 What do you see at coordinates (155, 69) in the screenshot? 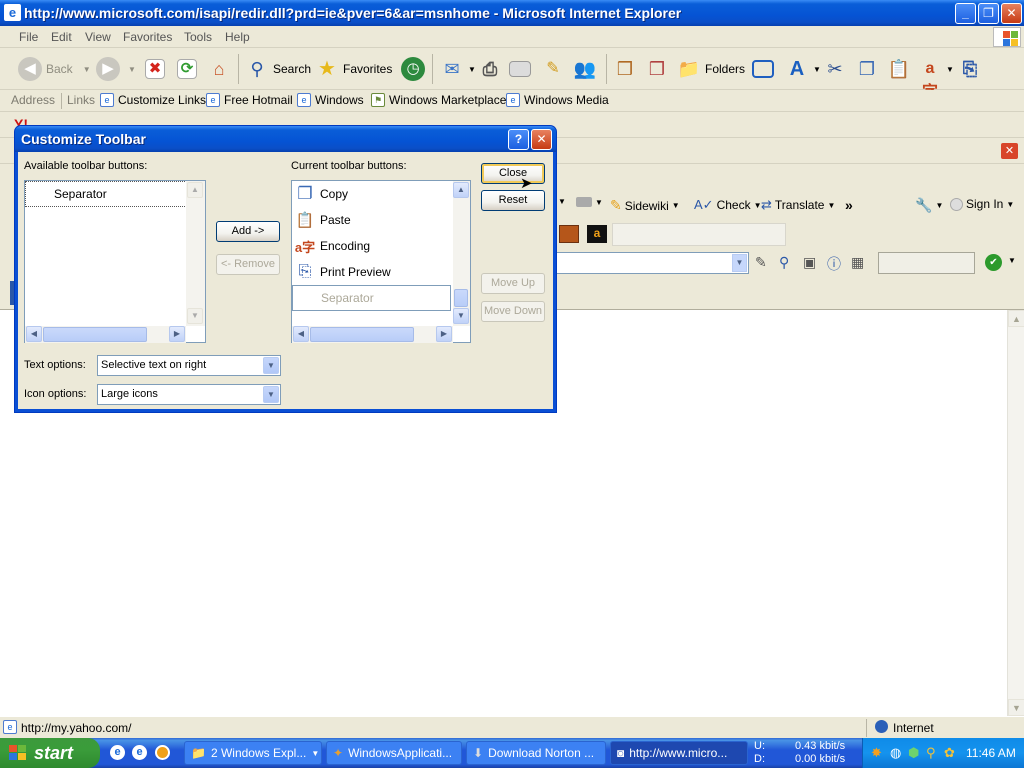
I see `stop-button: ✖` at bounding box center [155, 69].